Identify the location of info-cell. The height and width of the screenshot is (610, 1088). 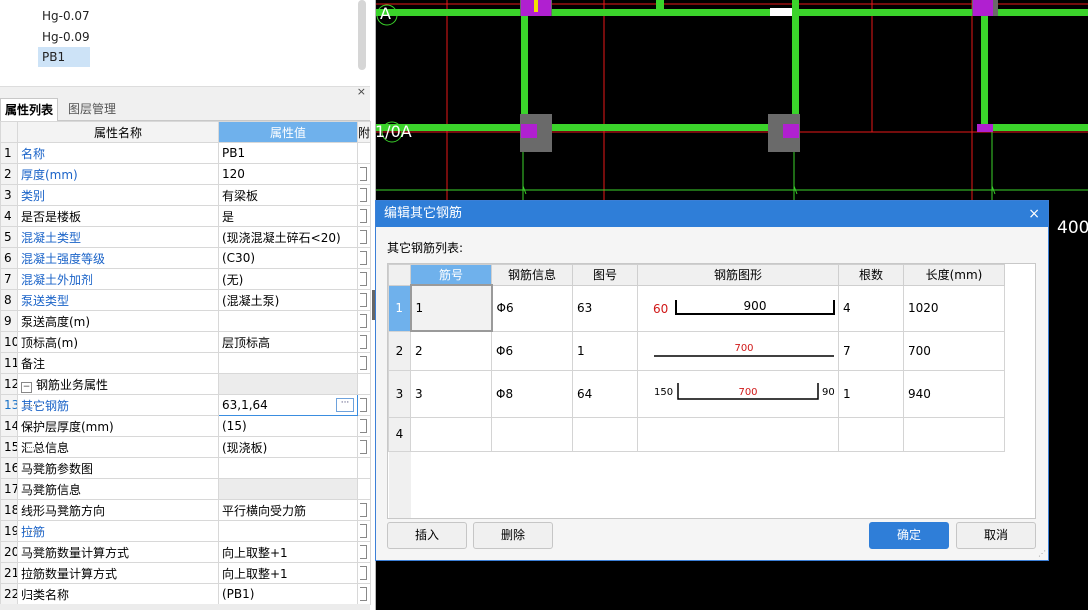
(532, 434).